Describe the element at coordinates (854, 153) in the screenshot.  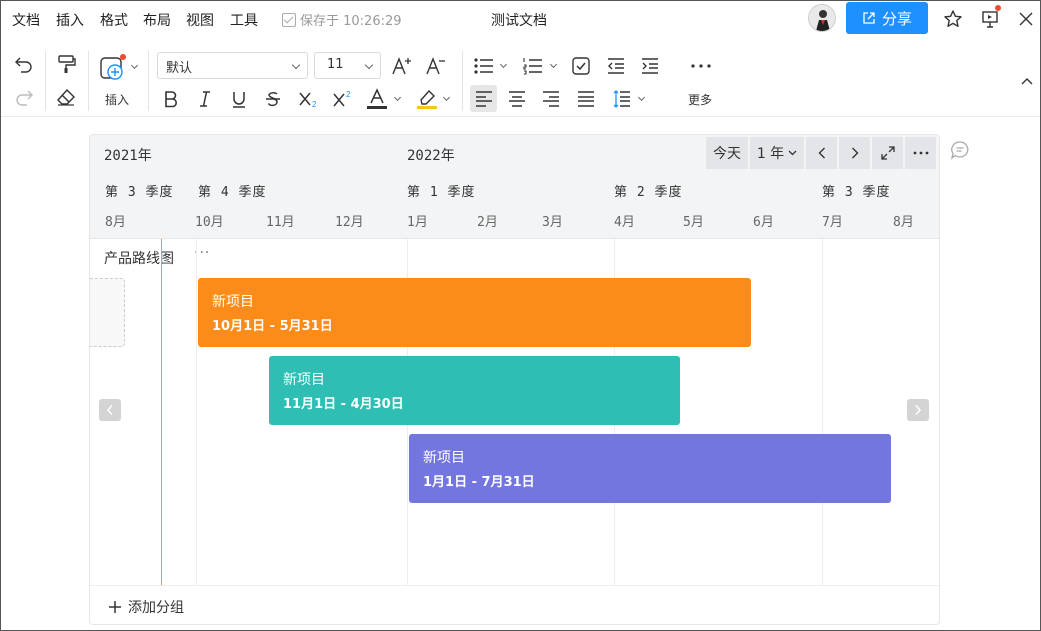
I see `next-button` at that location.